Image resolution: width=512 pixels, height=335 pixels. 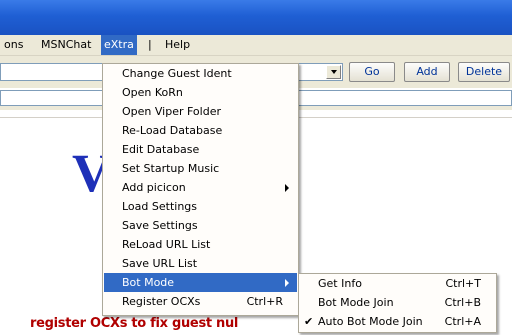 I want to click on menu-item-label: Edit Database, so click(x=161, y=149).